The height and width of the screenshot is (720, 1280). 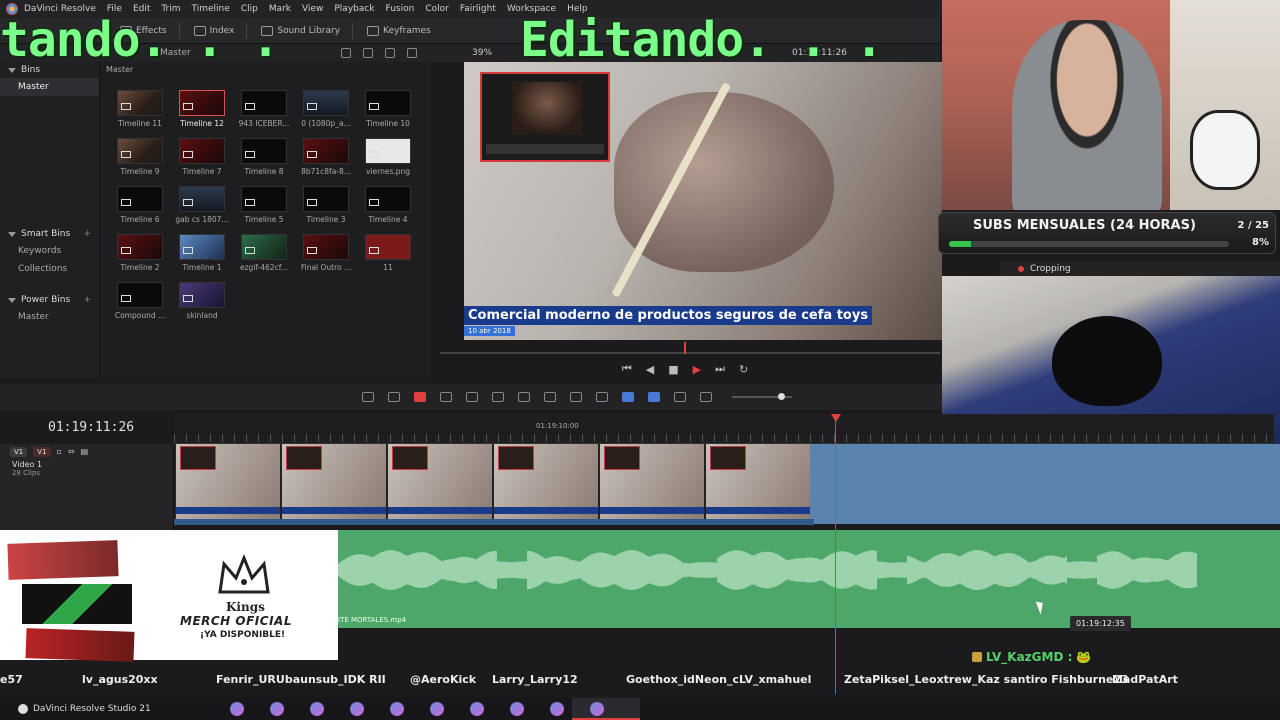 I want to click on media-clip-thumb: Timeline 11, so click(x=140, y=109).